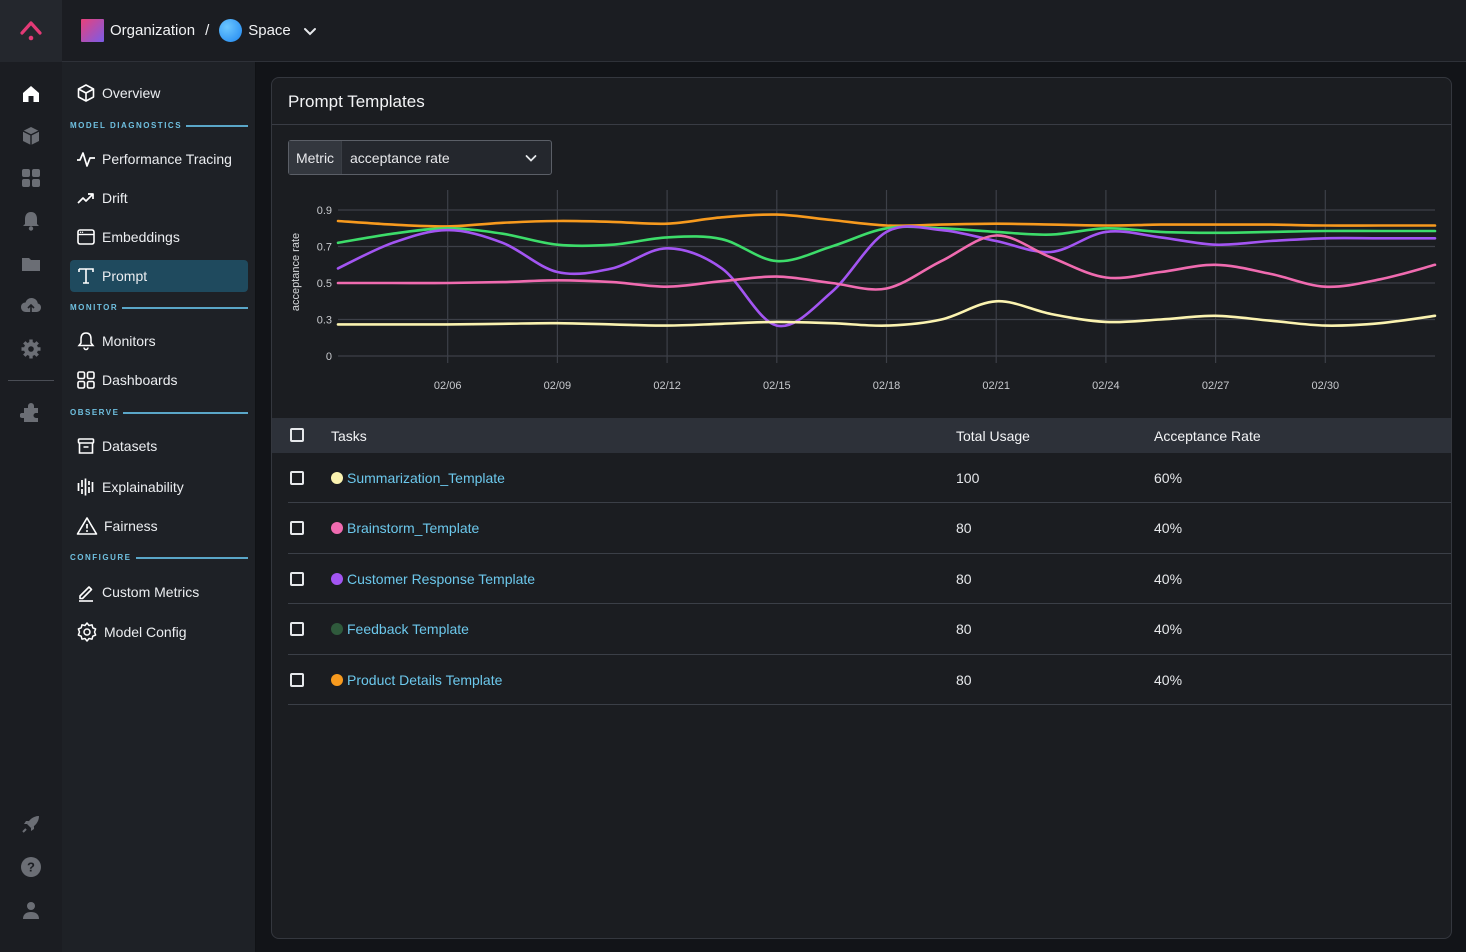 Image resolution: width=1466 pixels, height=952 pixels. Describe the element at coordinates (231, 30) in the screenshot. I see `space-avatar` at that location.